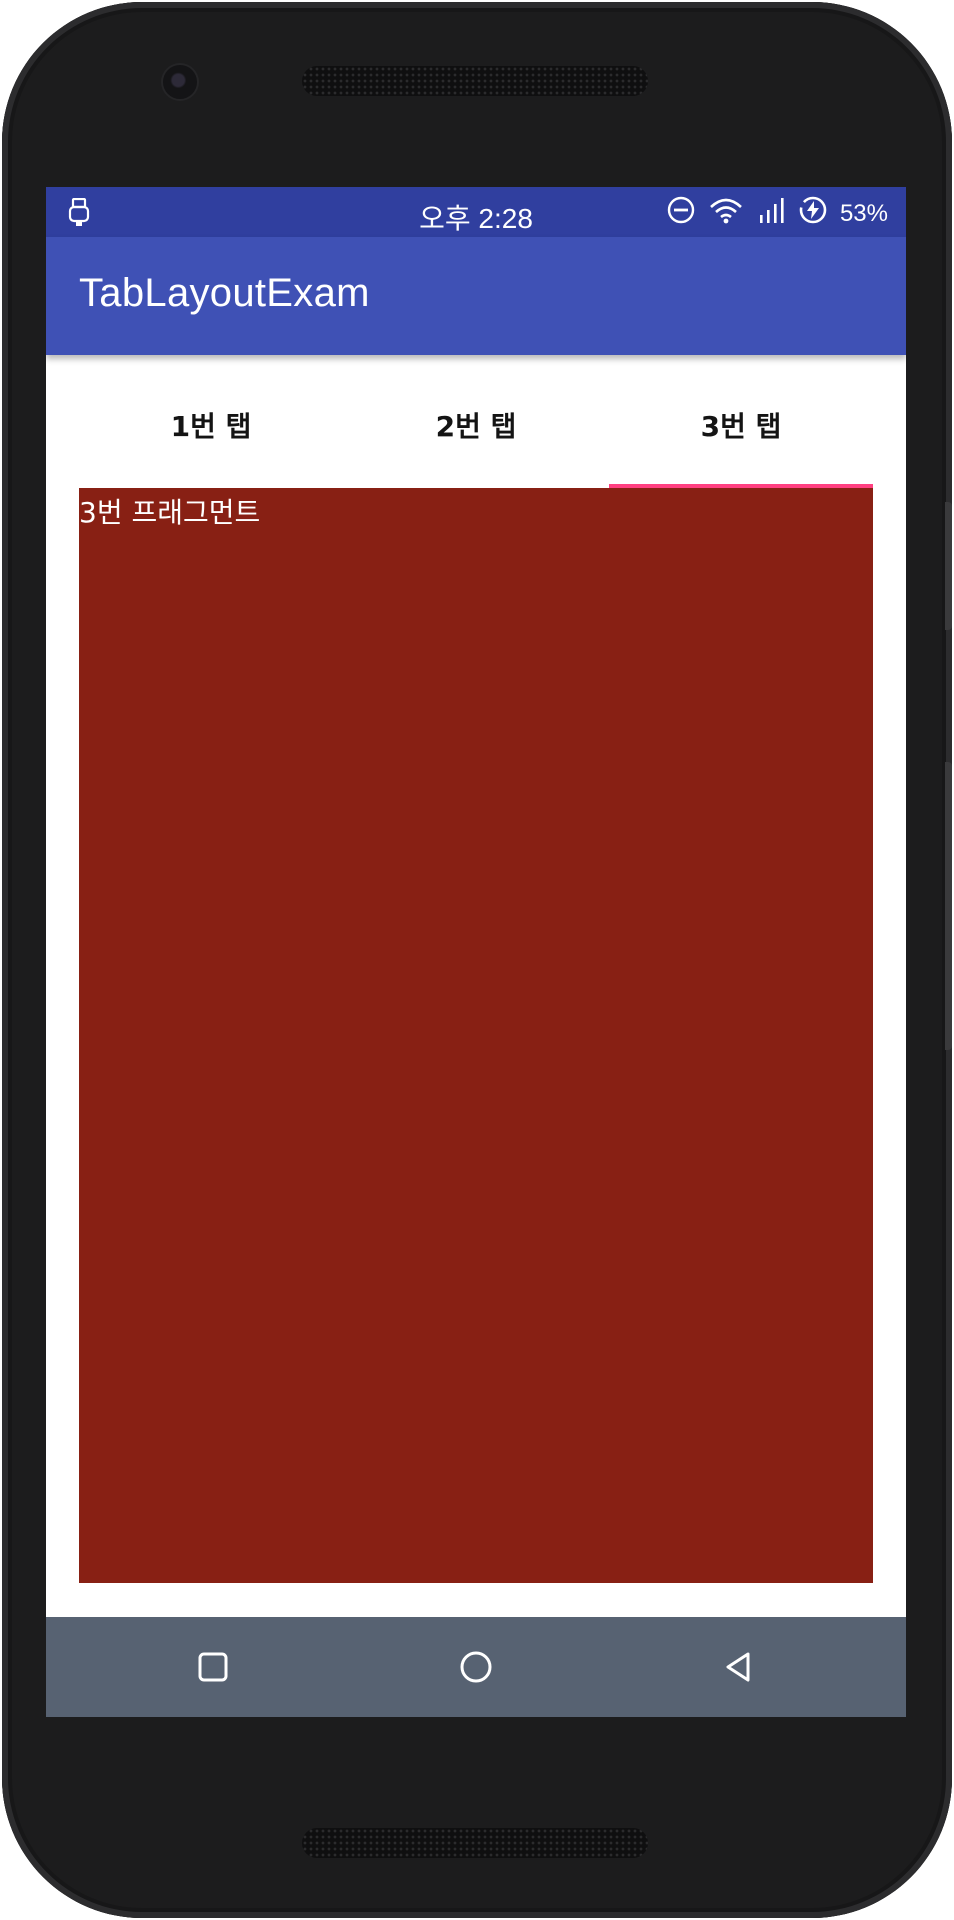  What do you see at coordinates (863, 213) in the screenshot?
I see `battery-percent: 53%` at bounding box center [863, 213].